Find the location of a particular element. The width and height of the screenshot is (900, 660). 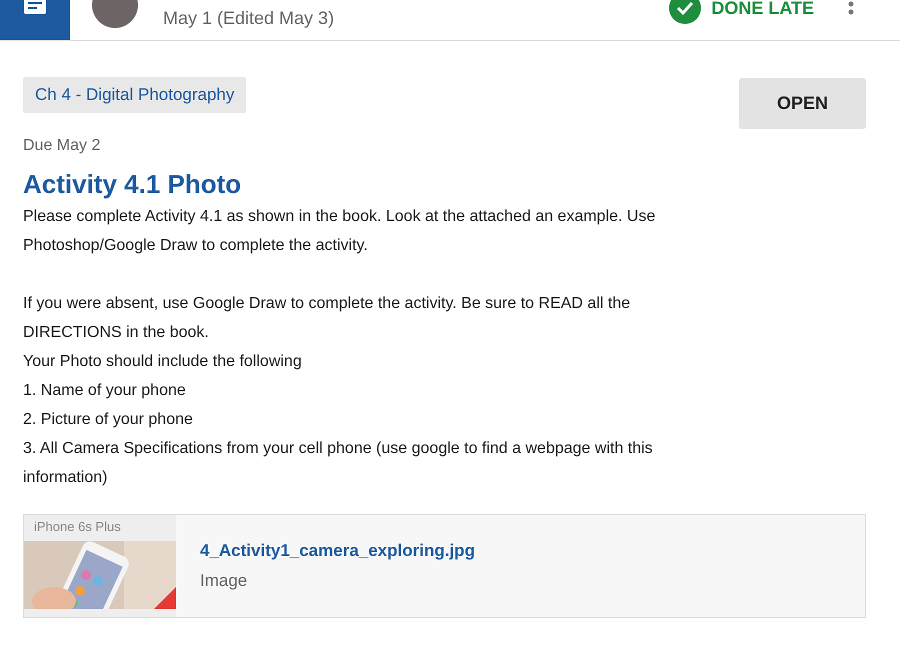

thumbnail-caption: iPhone 6s Plus is located at coordinates (77, 527).